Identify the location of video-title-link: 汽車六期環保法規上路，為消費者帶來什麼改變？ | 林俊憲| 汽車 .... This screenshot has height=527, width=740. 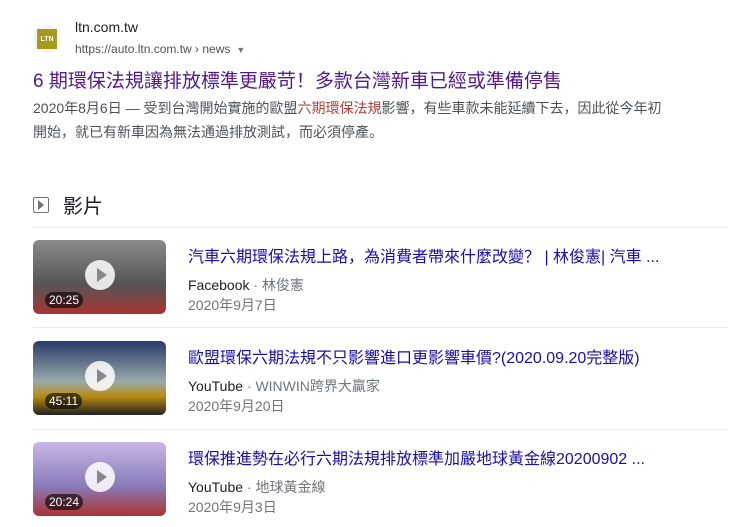
(423, 255).